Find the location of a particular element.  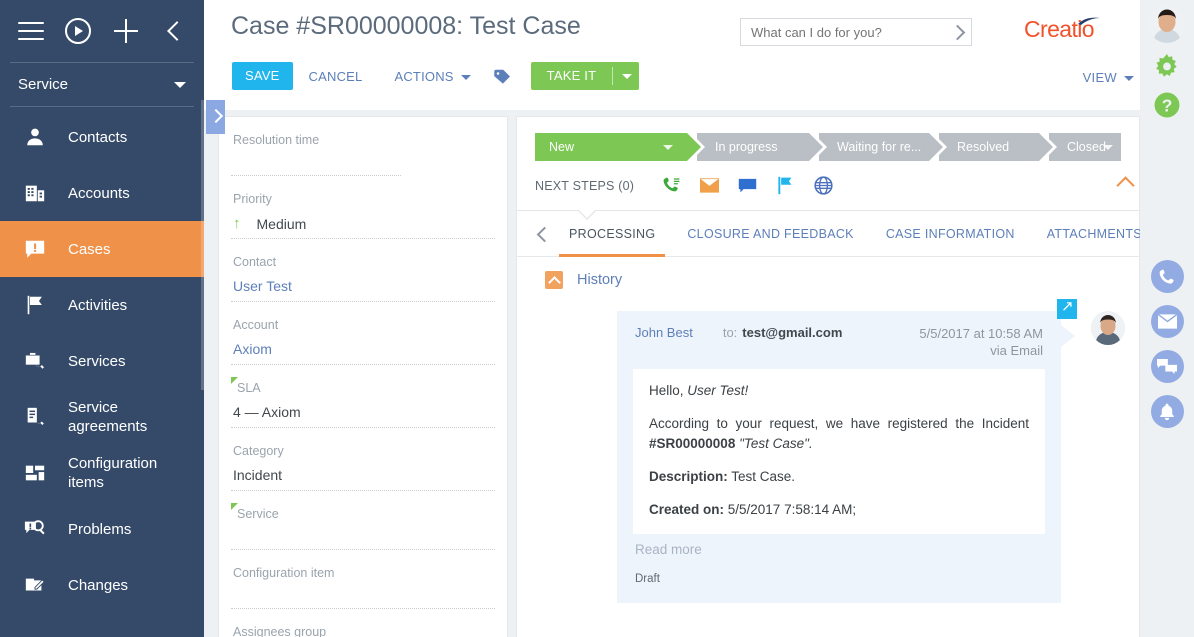

global-search is located at coordinates (856, 32).